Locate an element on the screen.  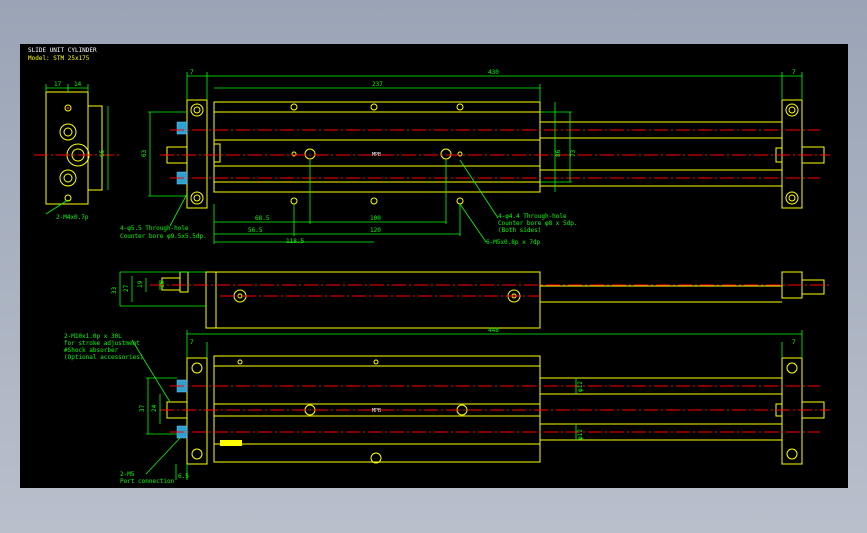
side-view-rail is located at coordinates (95, 148).